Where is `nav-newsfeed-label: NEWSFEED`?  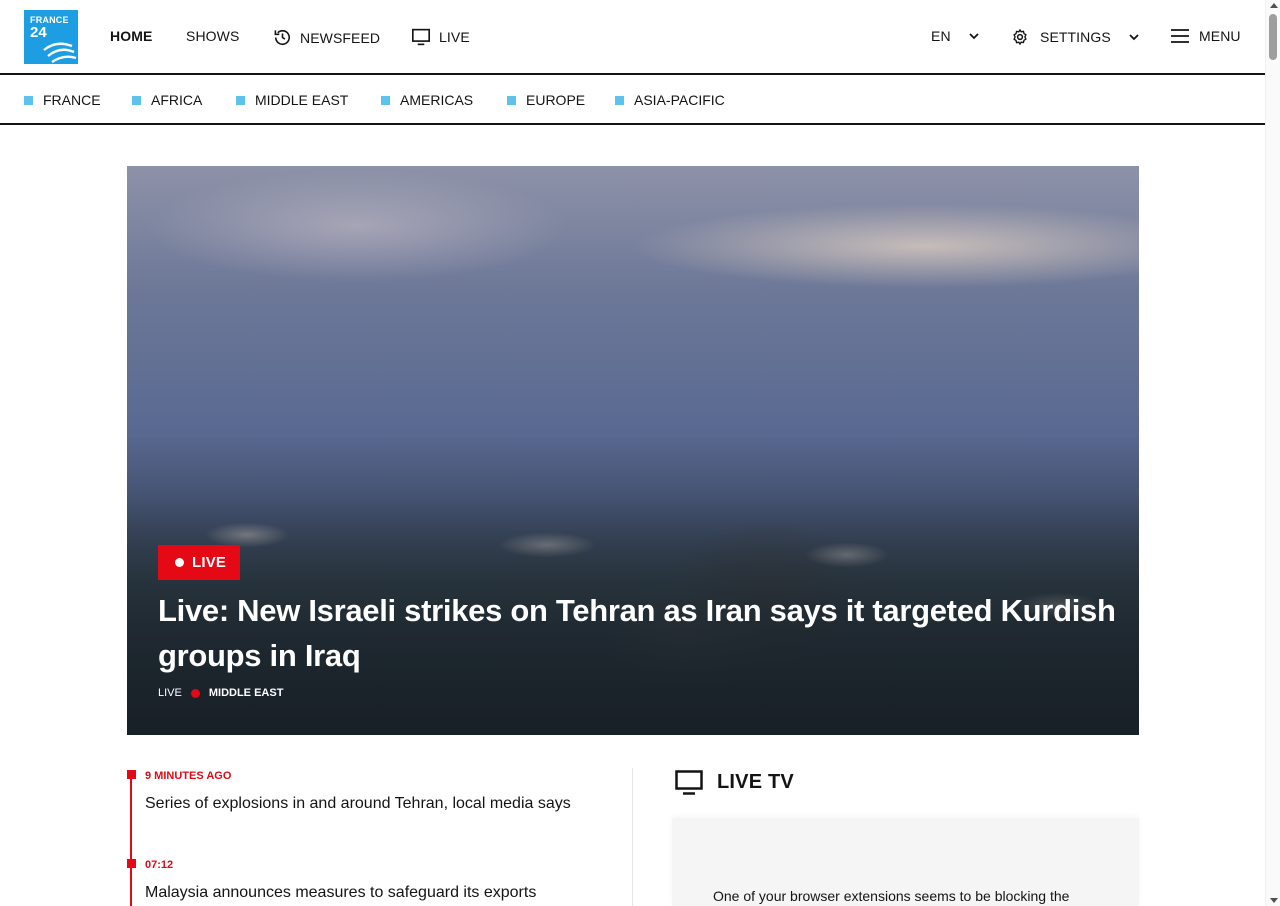
nav-newsfeed-label: NEWSFEED is located at coordinates (340, 37).